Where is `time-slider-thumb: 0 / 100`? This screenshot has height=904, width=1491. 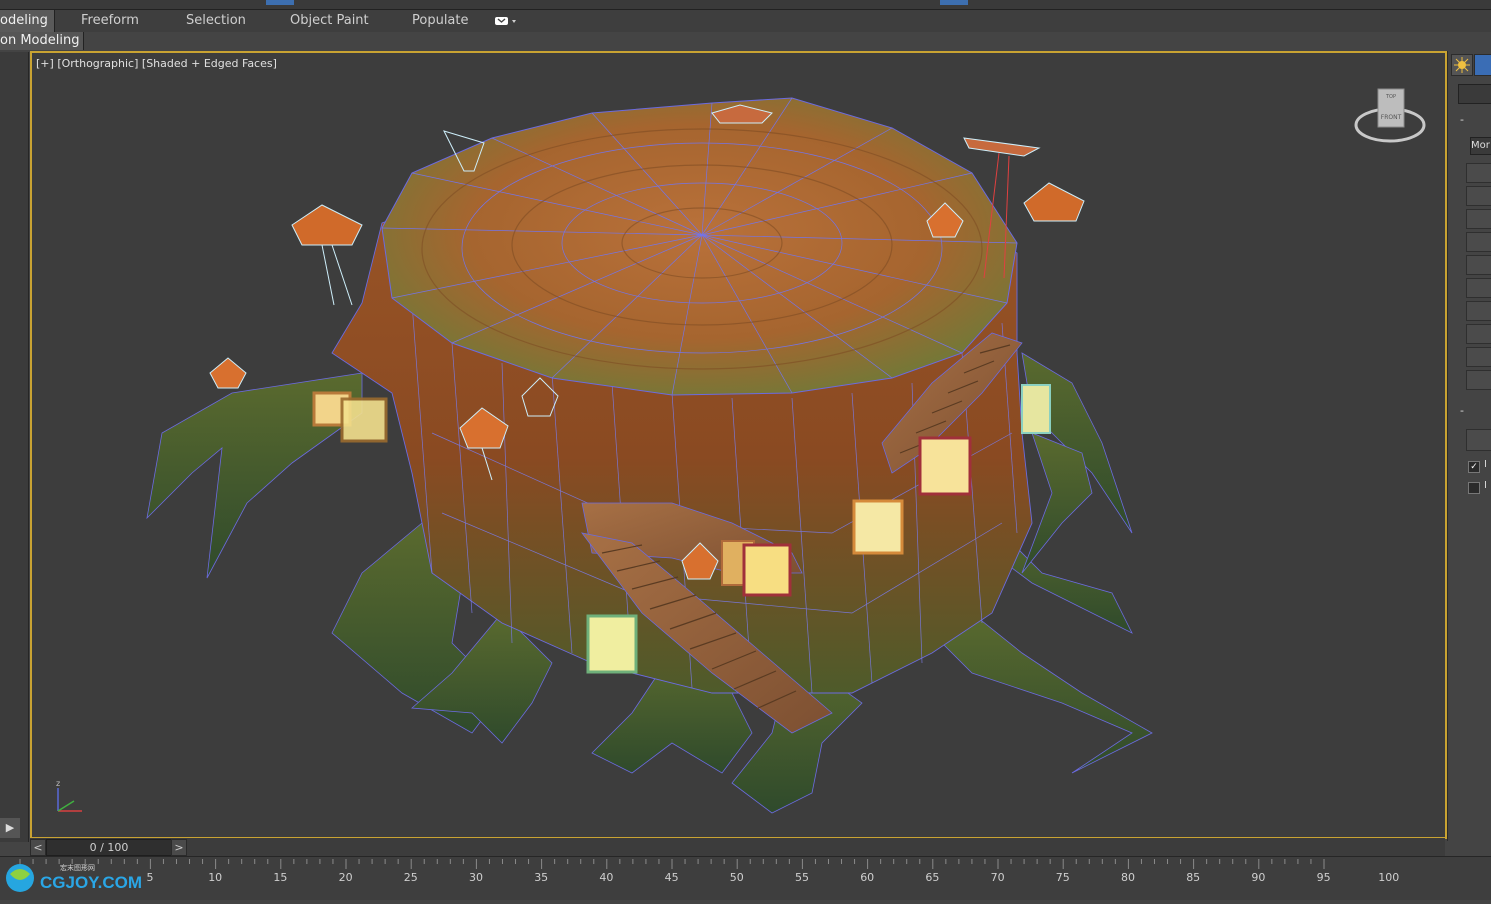
time-slider-thumb: 0 / 100 is located at coordinates (109, 847).